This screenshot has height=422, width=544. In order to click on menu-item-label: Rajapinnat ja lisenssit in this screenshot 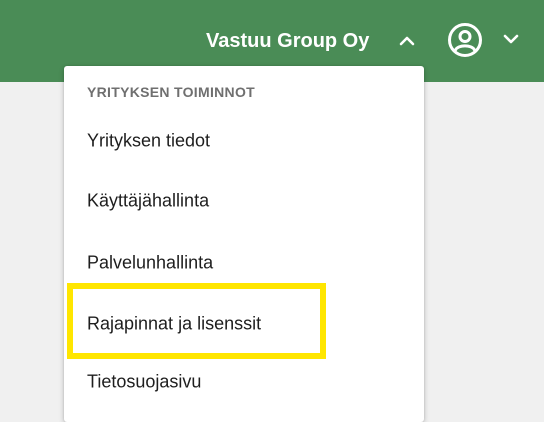, I will do `click(174, 323)`.